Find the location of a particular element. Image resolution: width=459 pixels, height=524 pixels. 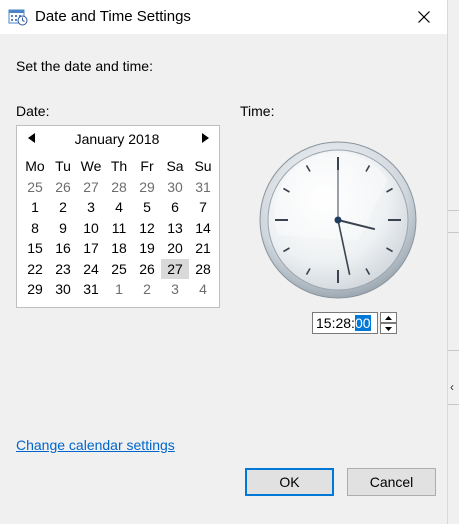

calendar-day: 9 is located at coordinates (63, 228).